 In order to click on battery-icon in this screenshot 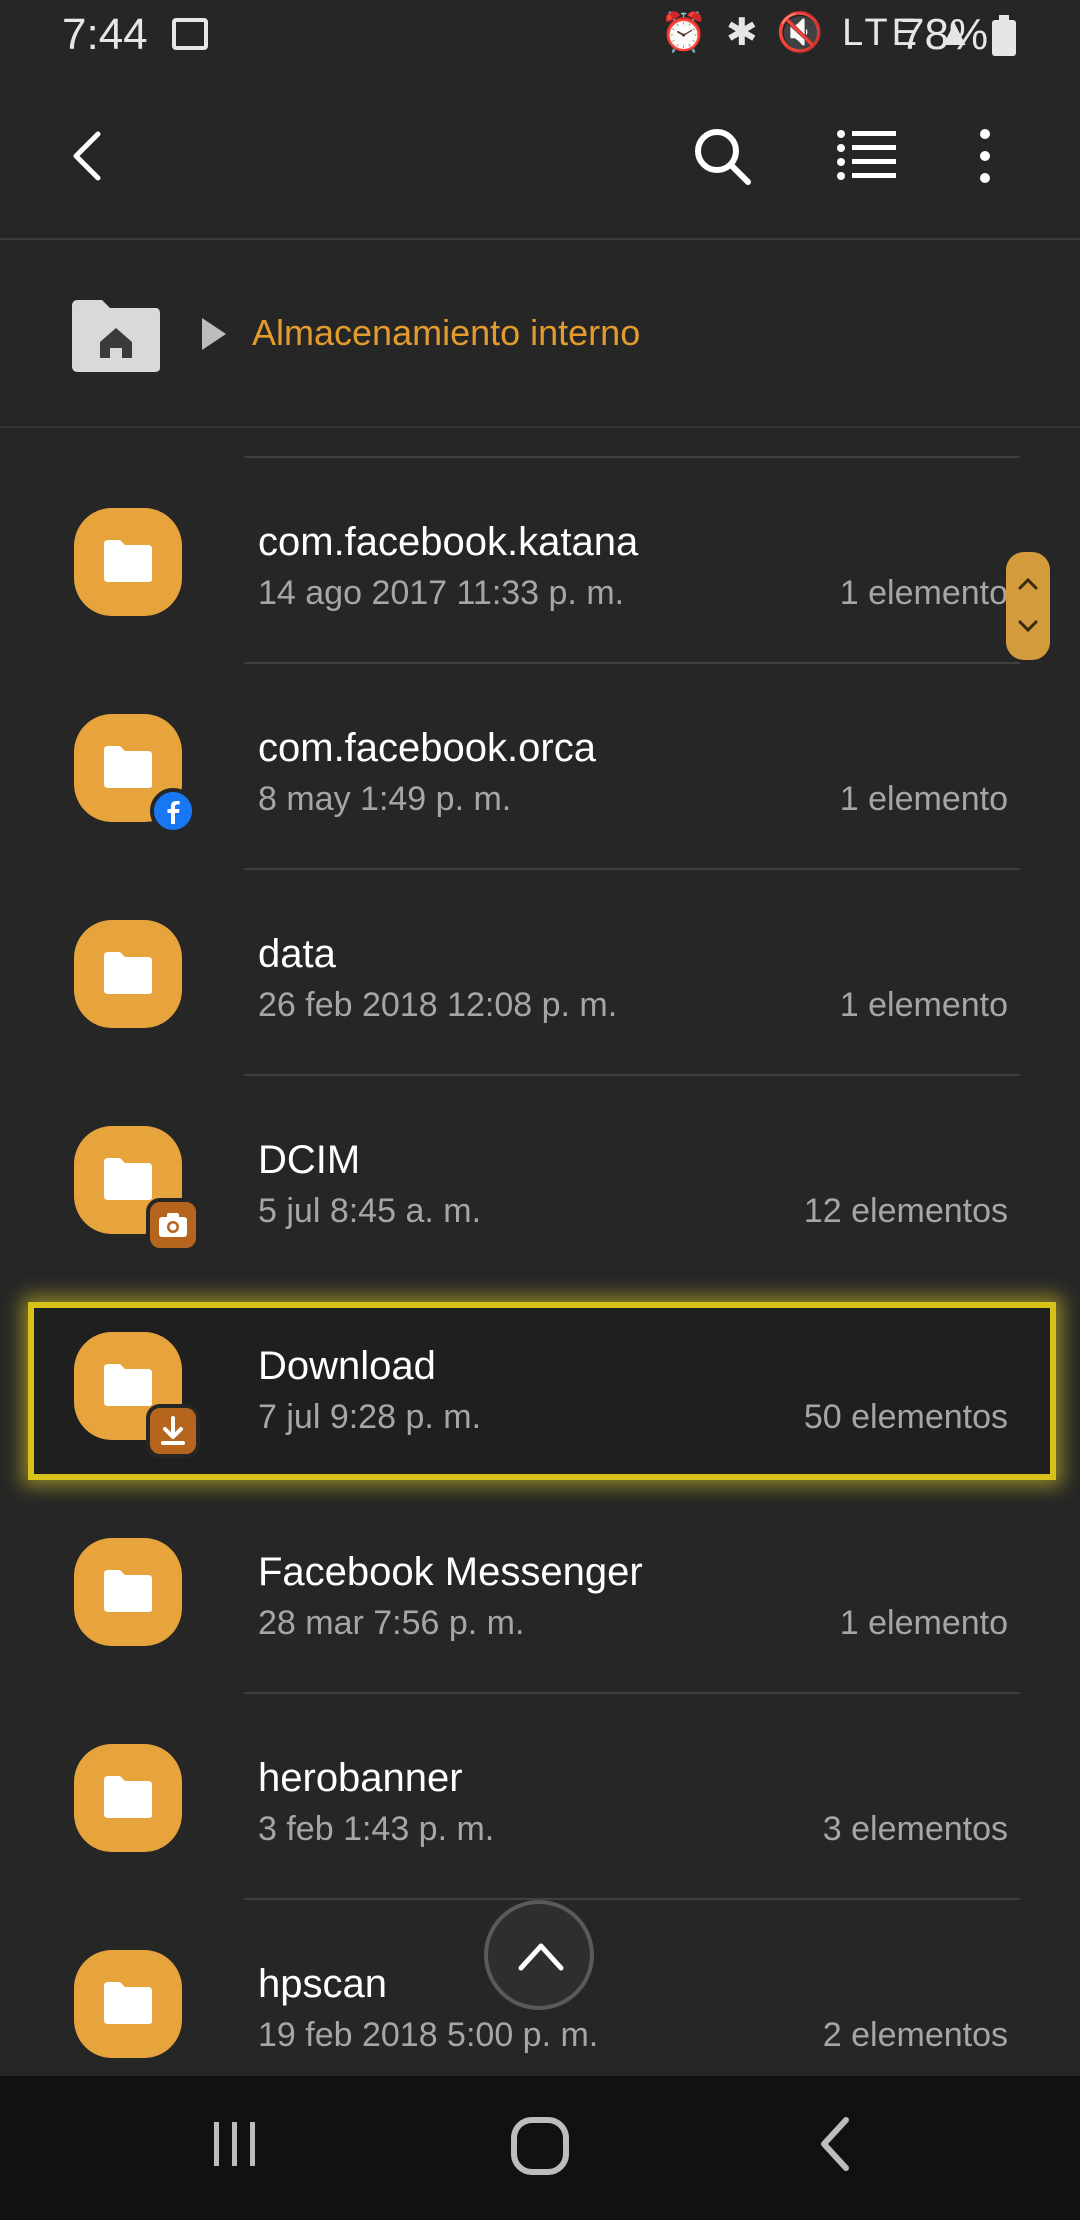, I will do `click(1004, 35)`.